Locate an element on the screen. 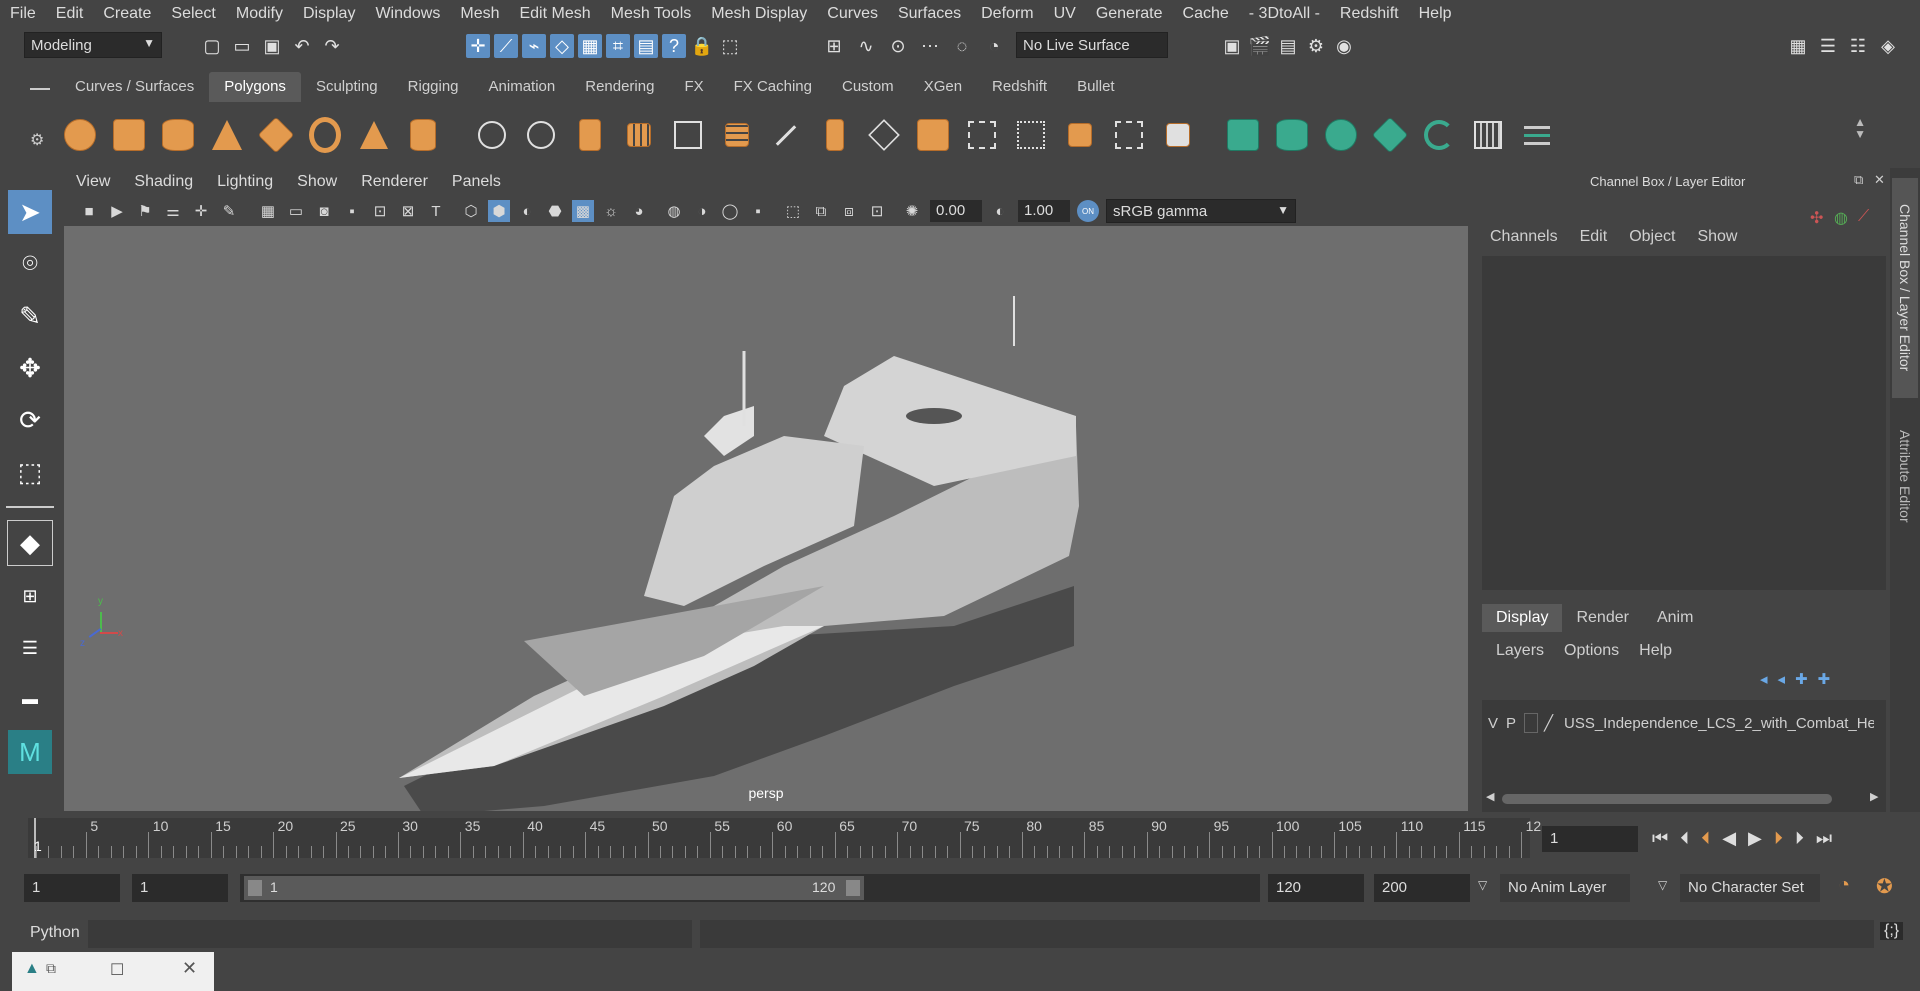 The width and height of the screenshot is (1920, 991). isolate-select-icon: ▪ is located at coordinates (758, 211).